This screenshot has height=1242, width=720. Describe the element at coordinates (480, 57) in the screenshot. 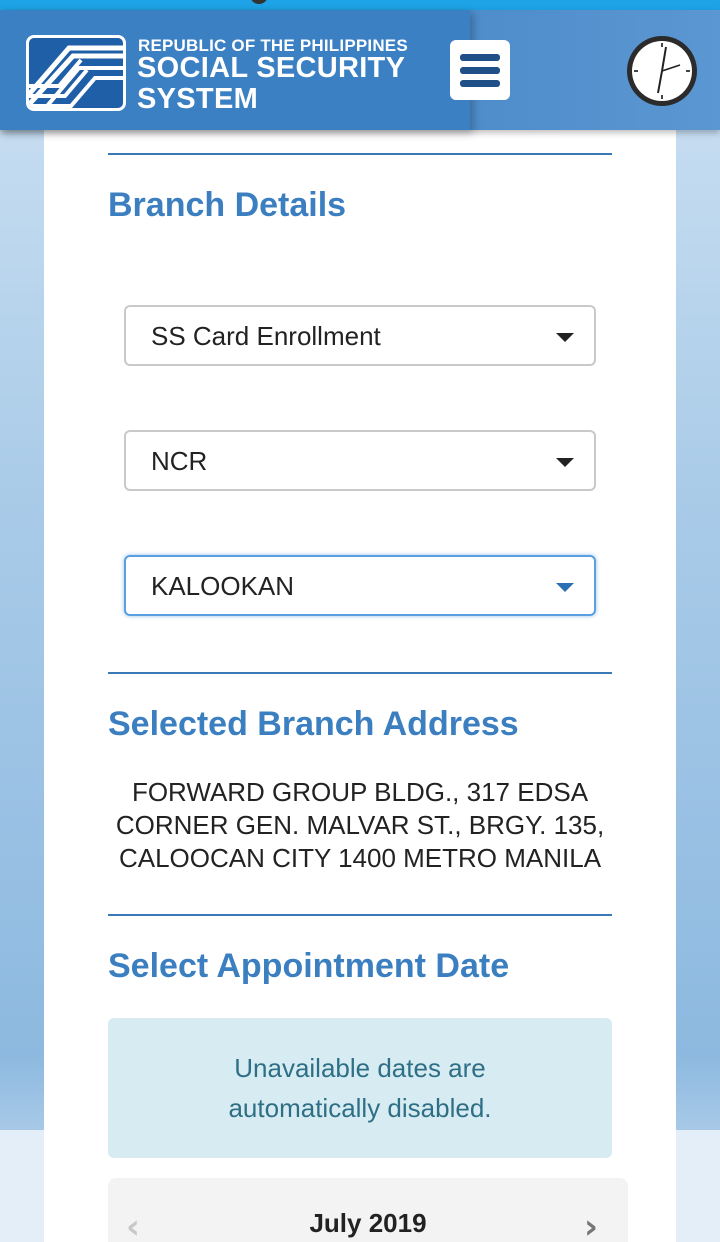

I see `hamburger-menu-icon` at that location.